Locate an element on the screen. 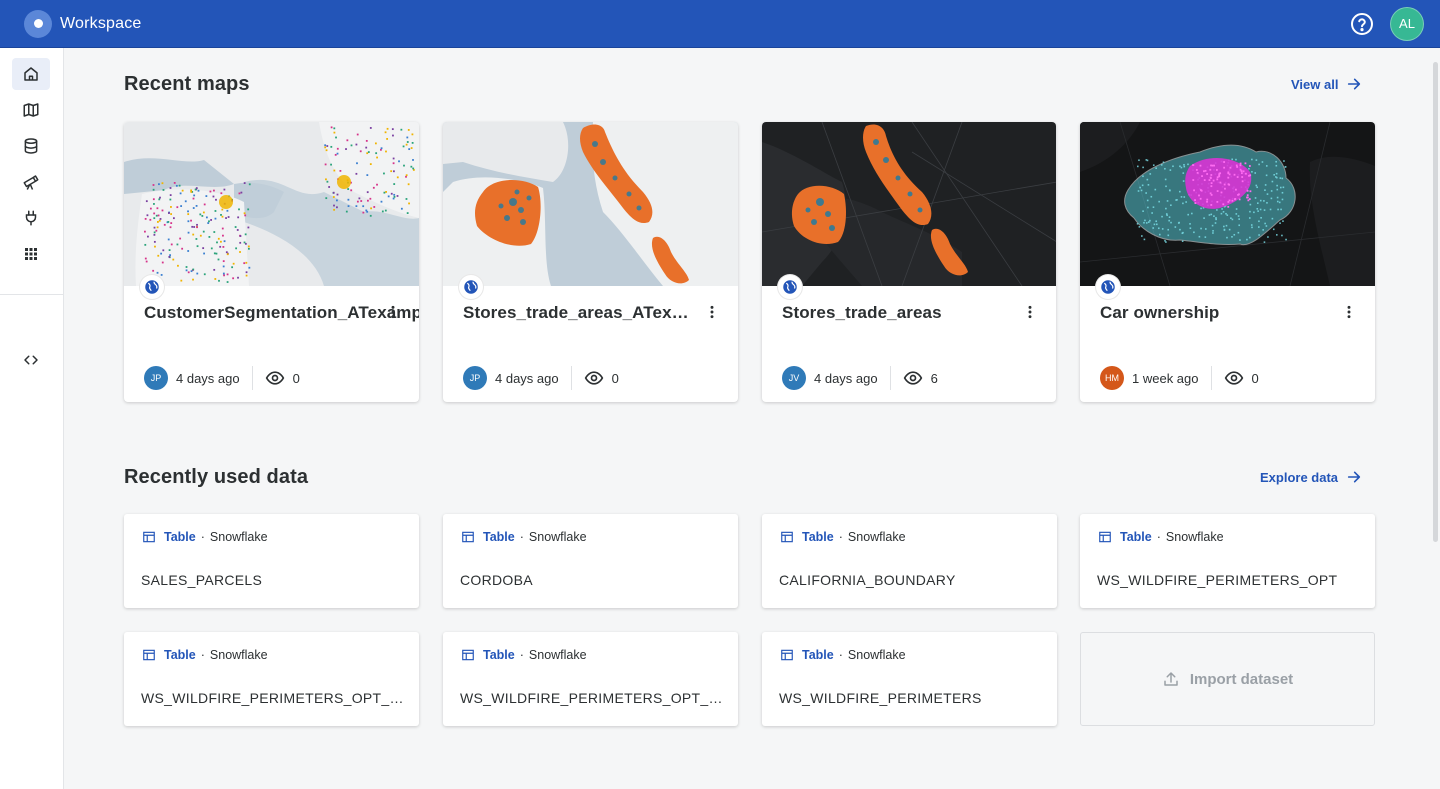 The height and width of the screenshot is (789, 1440). user-avatar: AL is located at coordinates (1407, 23).